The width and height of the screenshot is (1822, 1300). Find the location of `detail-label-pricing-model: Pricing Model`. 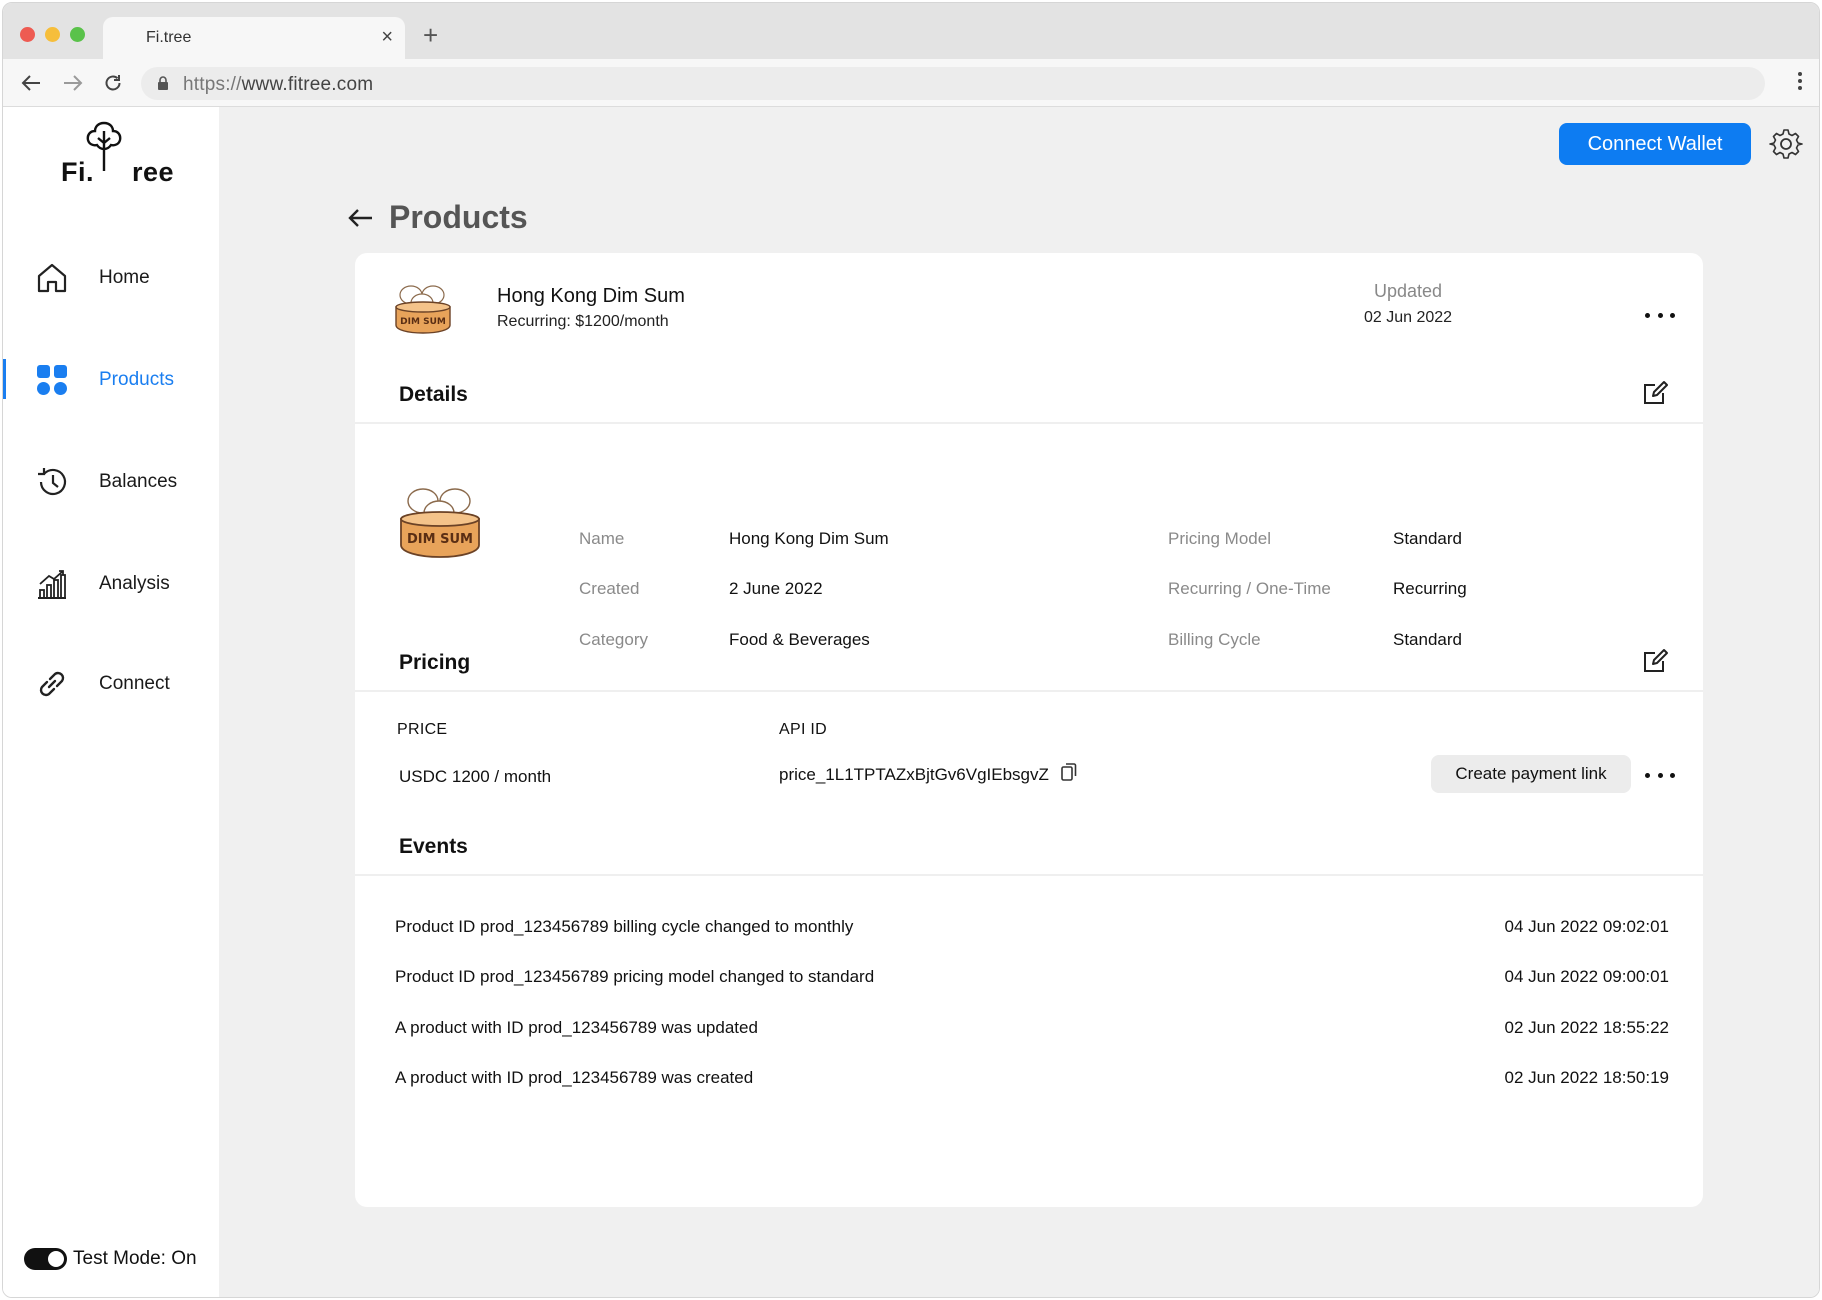

detail-label-pricing-model: Pricing Model is located at coordinates (1219, 538).